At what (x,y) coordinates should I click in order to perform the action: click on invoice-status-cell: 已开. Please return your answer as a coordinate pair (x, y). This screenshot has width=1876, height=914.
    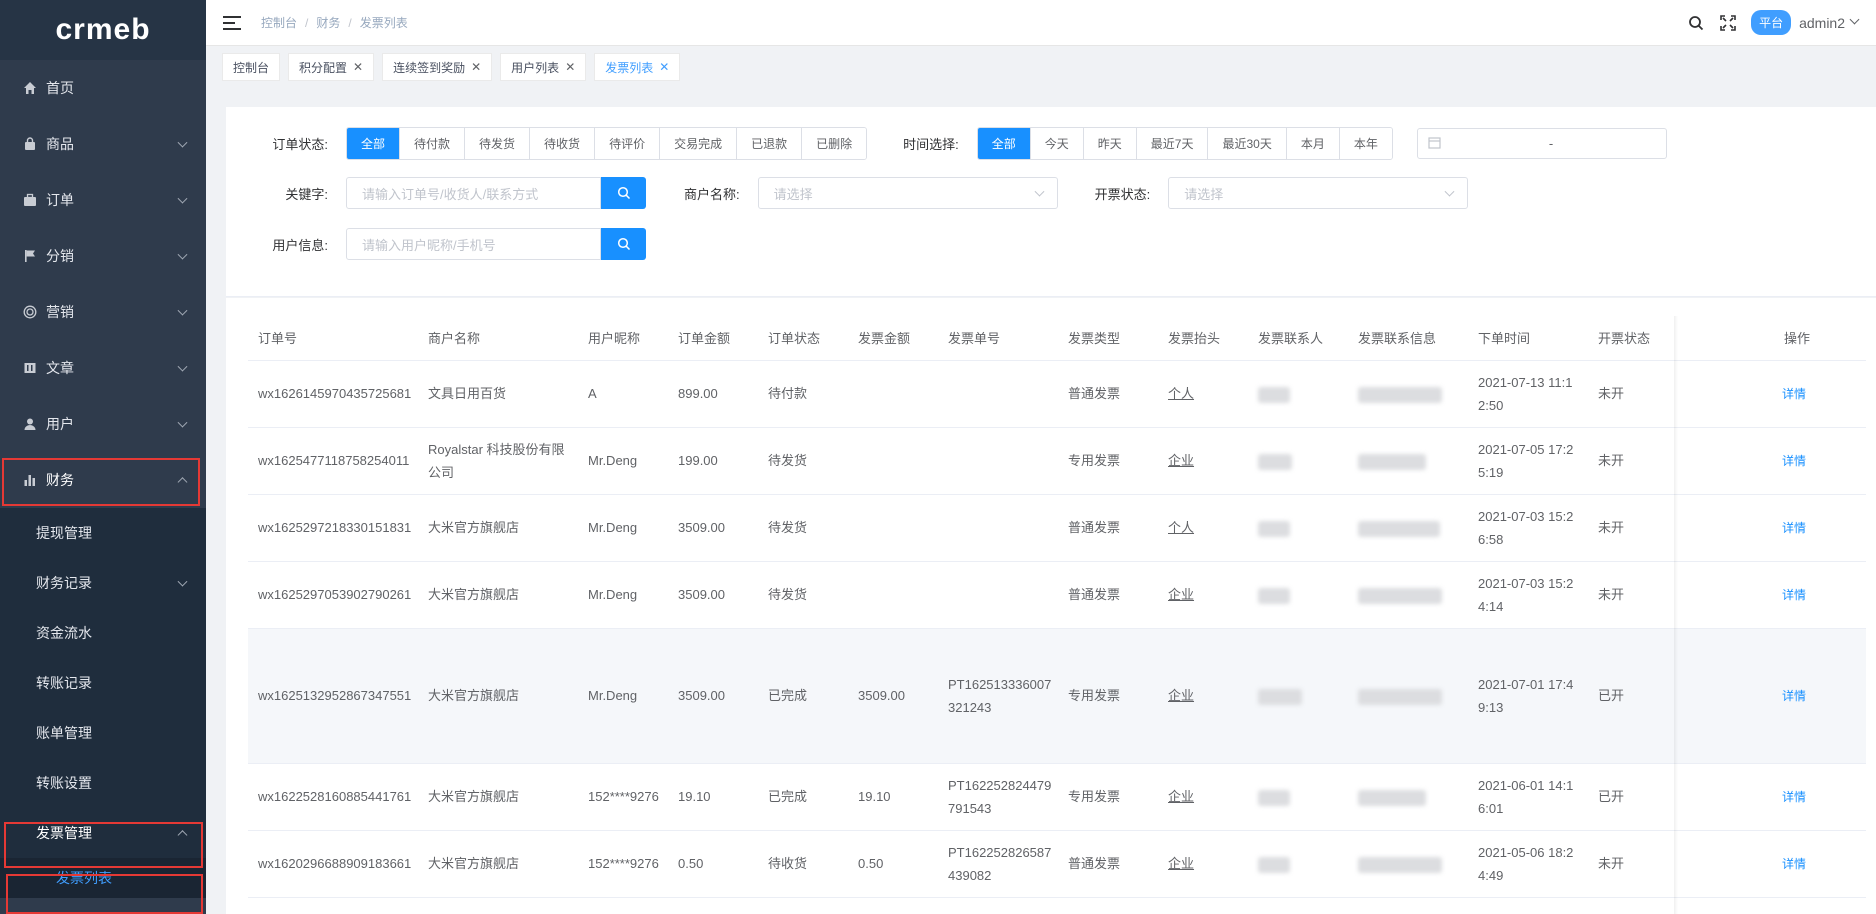
    Looking at the image, I should click on (1658, 696).